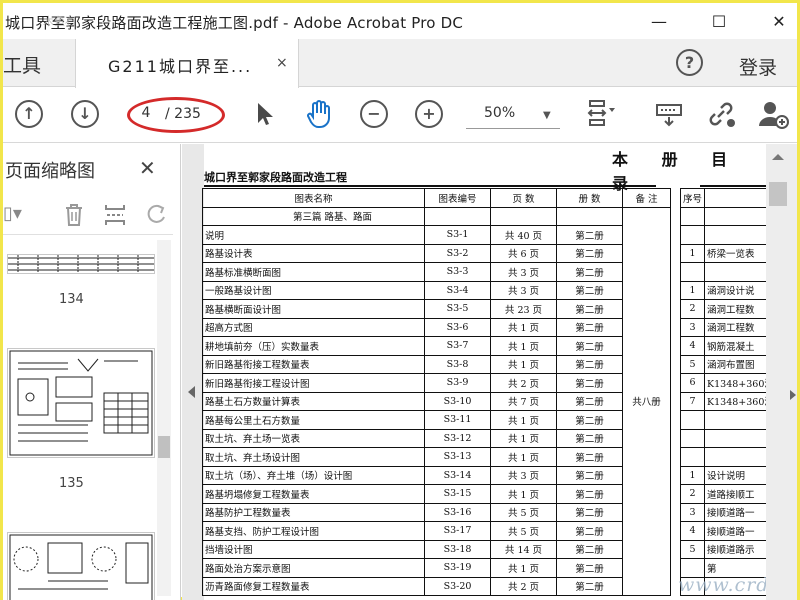 The height and width of the screenshot is (600, 800). Describe the element at coordinates (313, 253) in the screenshot. I see `row-name: 路基设计表` at that location.